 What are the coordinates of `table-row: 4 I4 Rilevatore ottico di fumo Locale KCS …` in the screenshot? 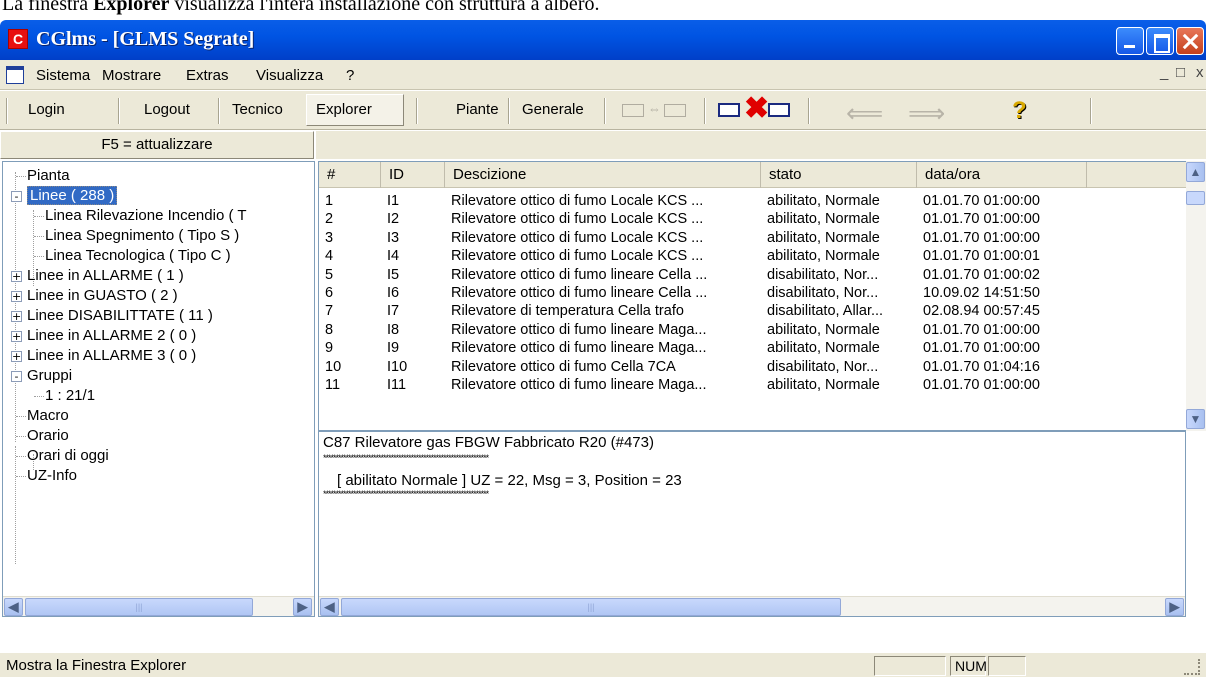 It's located at (754, 256).